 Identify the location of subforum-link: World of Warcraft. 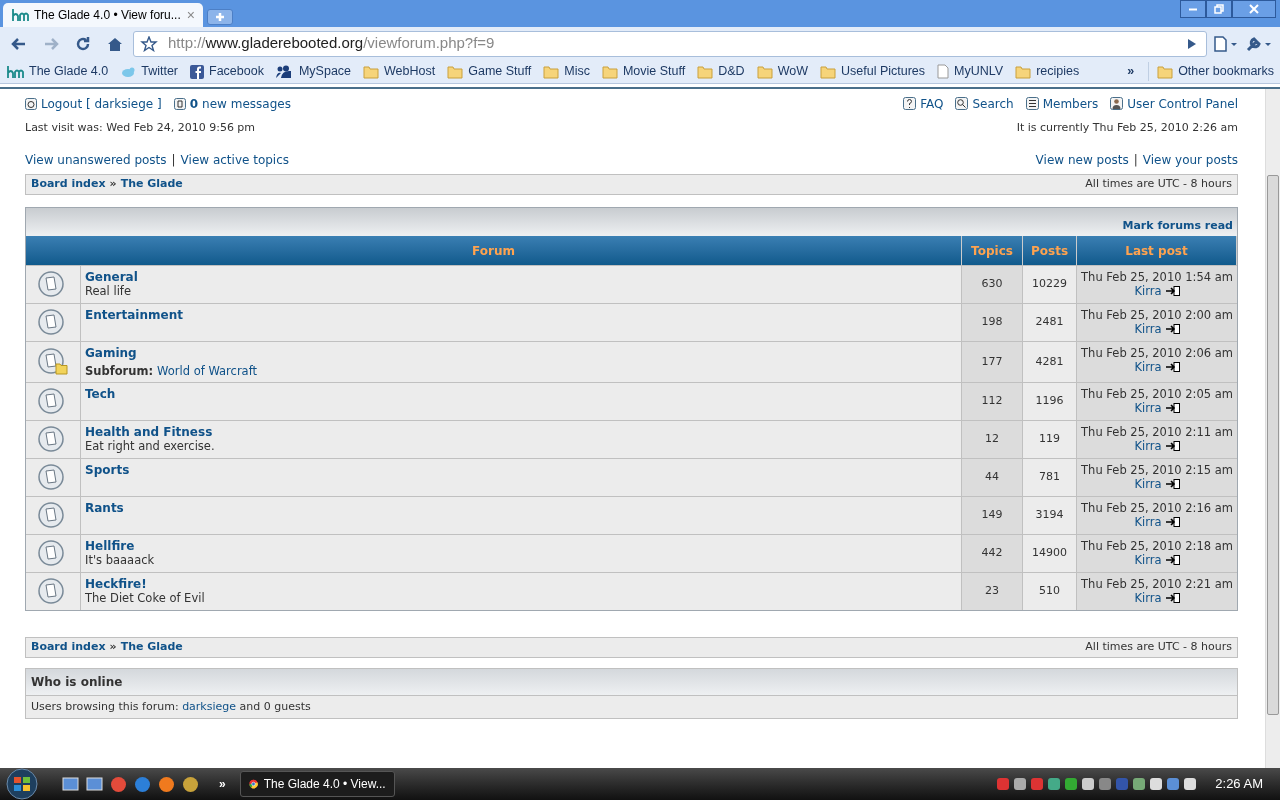
(207, 371).